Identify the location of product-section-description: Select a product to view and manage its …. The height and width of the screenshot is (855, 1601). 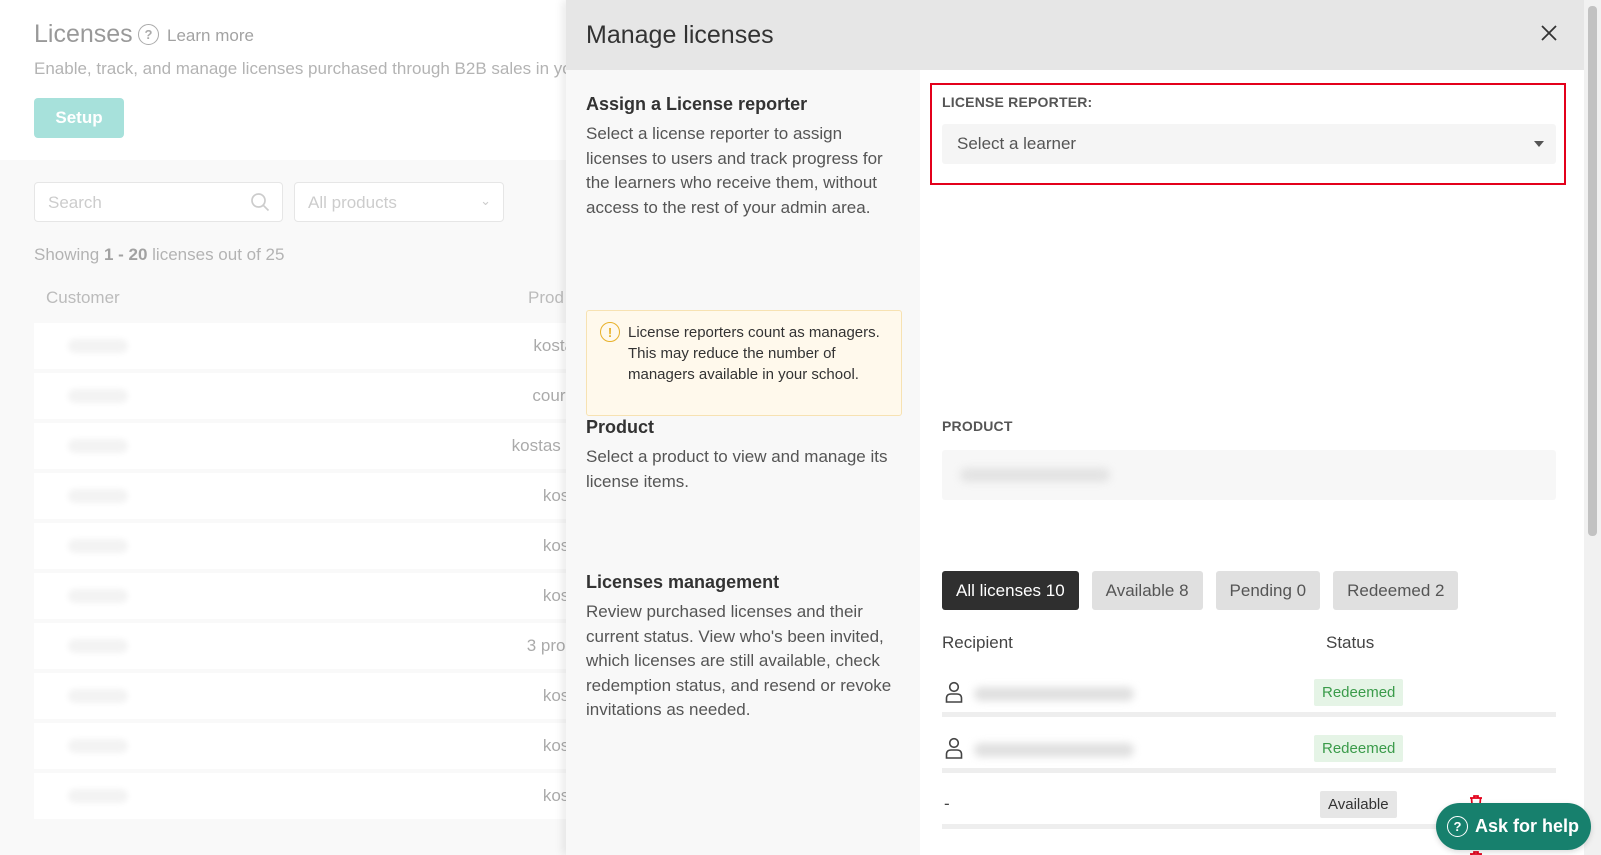
(737, 469).